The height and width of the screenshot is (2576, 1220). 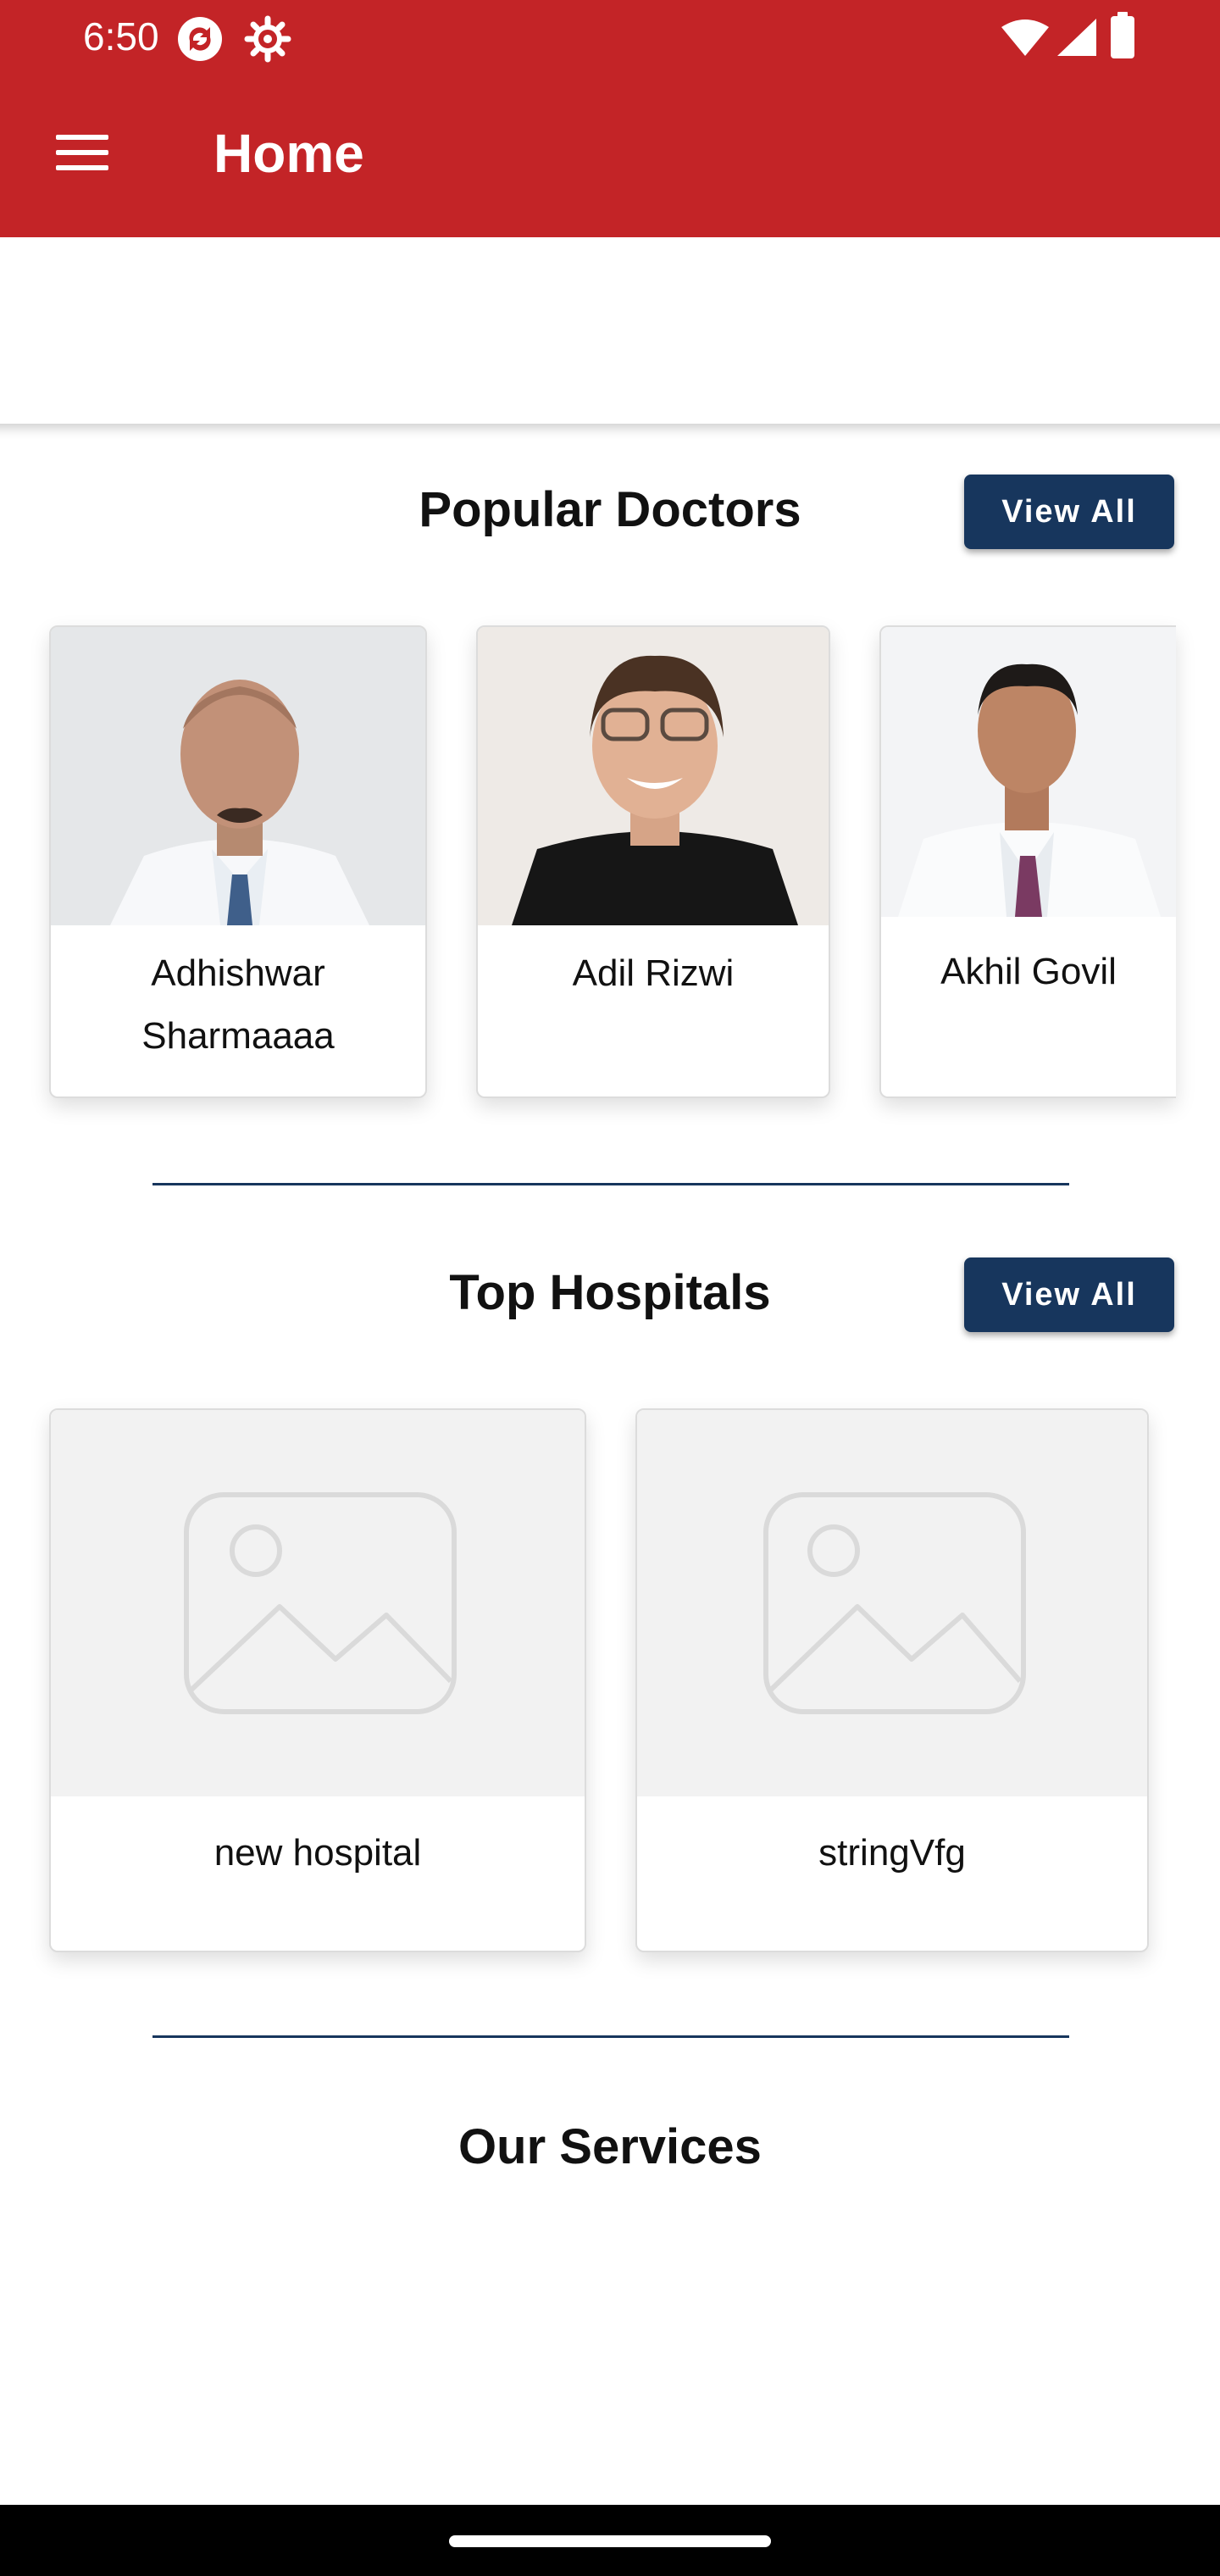 What do you see at coordinates (1025, 37) in the screenshot?
I see `wifi-icon` at bounding box center [1025, 37].